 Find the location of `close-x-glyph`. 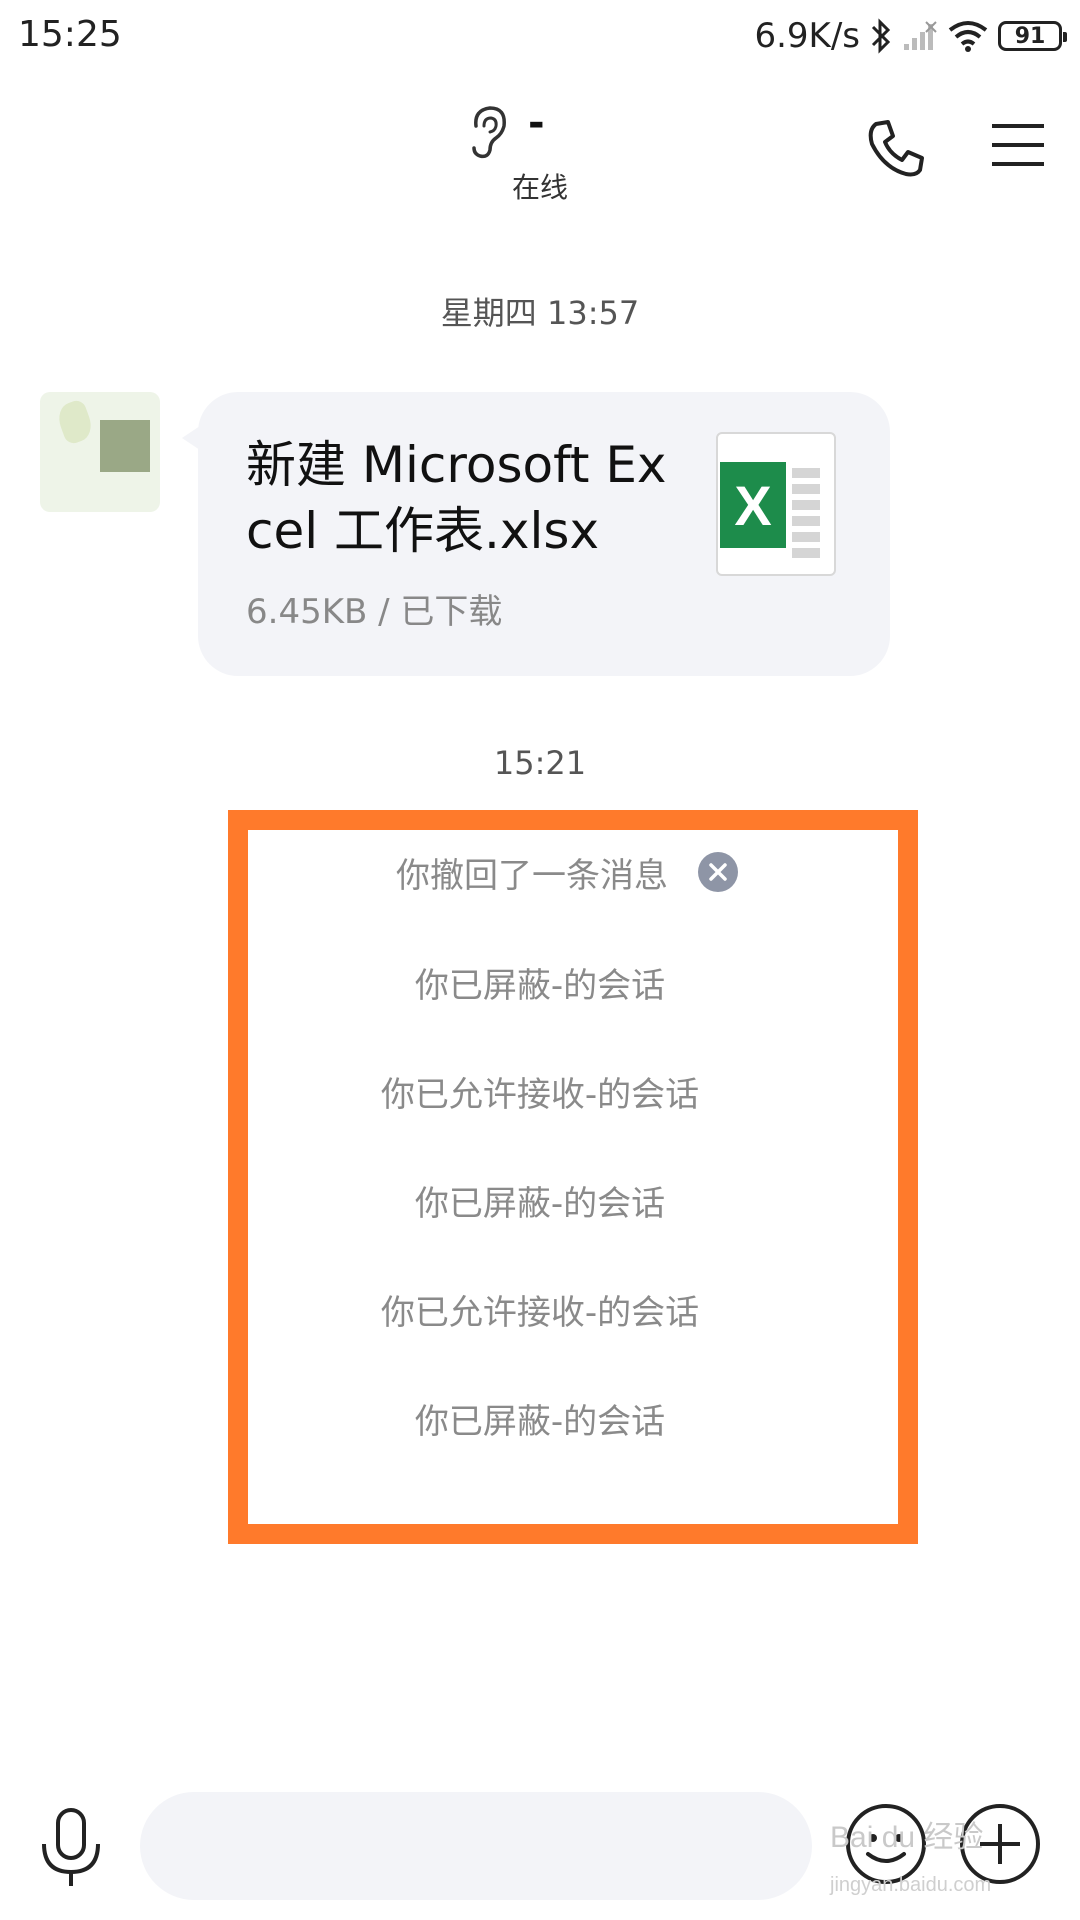

close-x-glyph is located at coordinates (718, 872).